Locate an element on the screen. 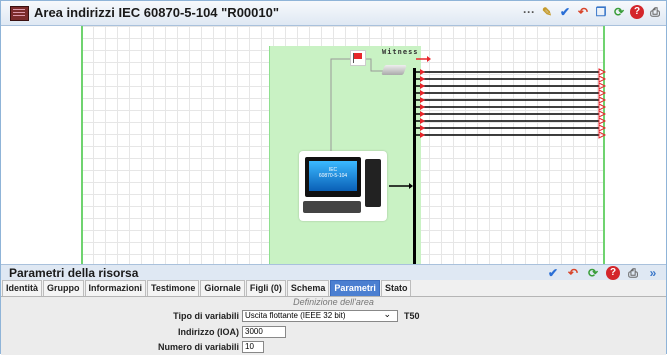 The height and width of the screenshot is (355, 667). device-screen-text: IEC 60870-5-104 is located at coordinates (333, 176).